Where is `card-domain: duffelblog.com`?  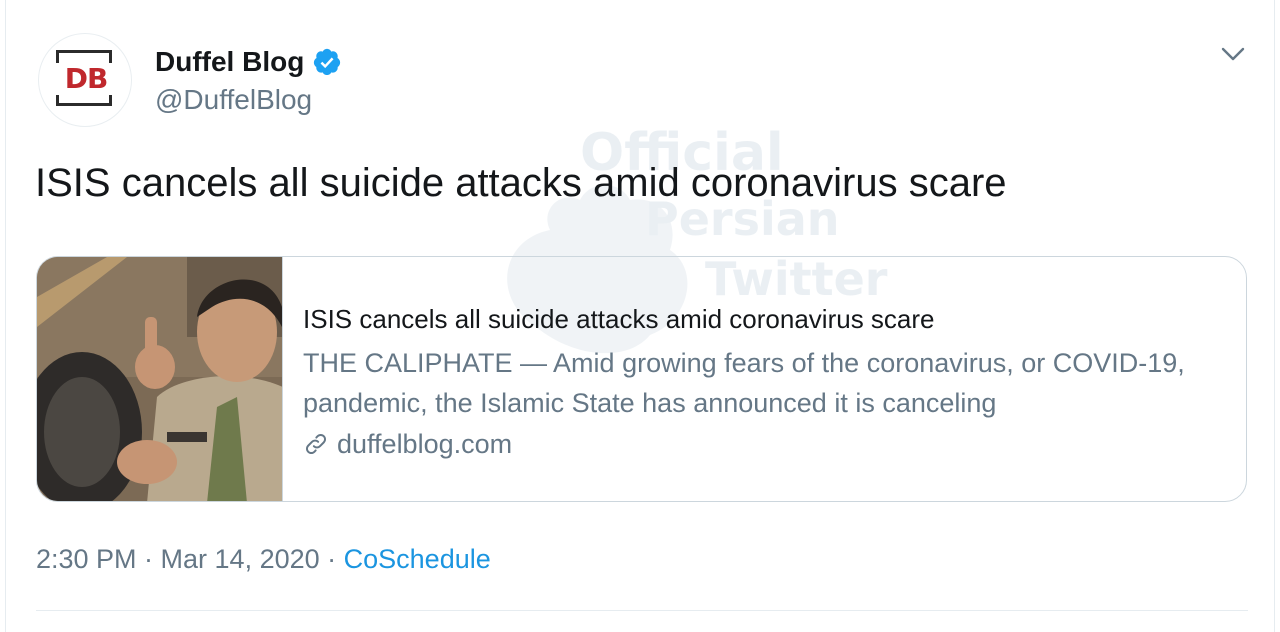 card-domain: duffelblog.com is located at coordinates (425, 444).